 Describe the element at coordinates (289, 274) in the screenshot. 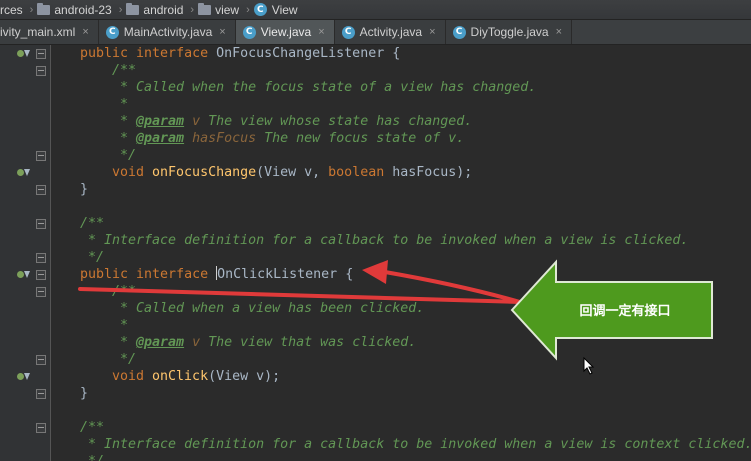

I see `interface-name: nClickListener {` at that location.